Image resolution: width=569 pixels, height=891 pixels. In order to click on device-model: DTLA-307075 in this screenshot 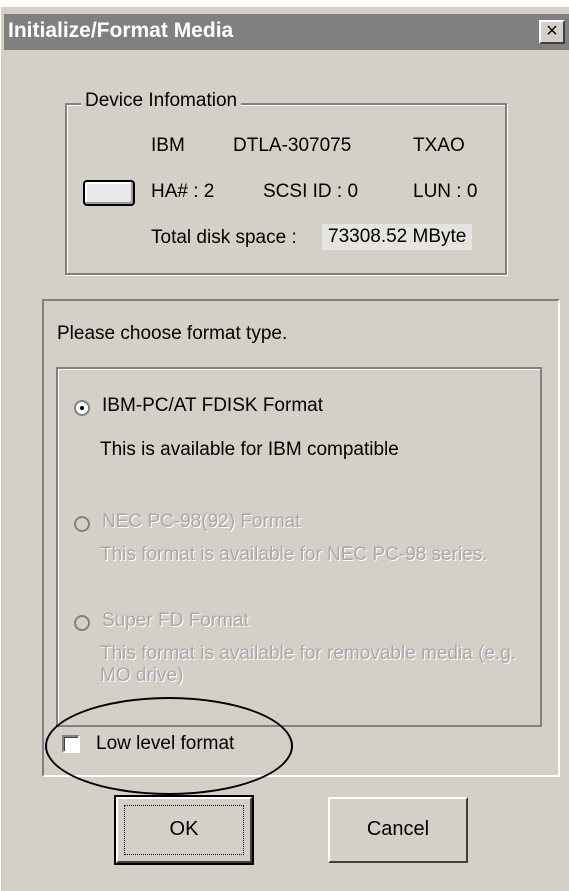, I will do `click(292, 145)`.